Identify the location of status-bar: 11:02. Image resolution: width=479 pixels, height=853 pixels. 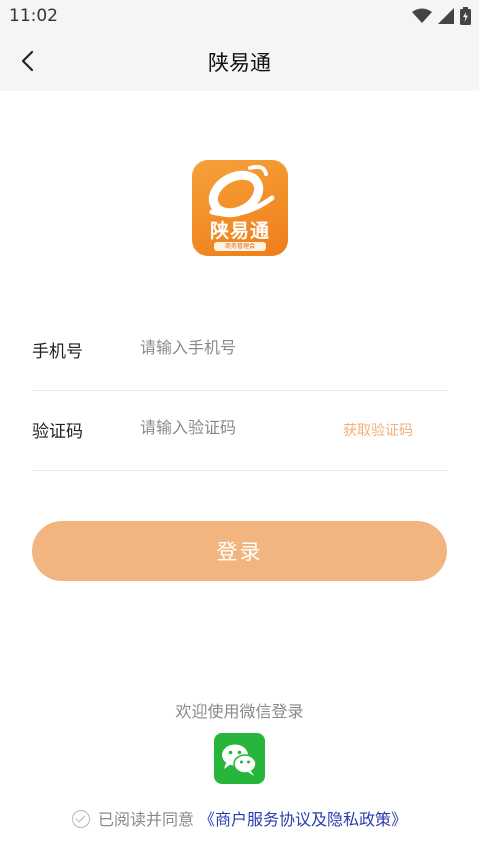
(239, 16).